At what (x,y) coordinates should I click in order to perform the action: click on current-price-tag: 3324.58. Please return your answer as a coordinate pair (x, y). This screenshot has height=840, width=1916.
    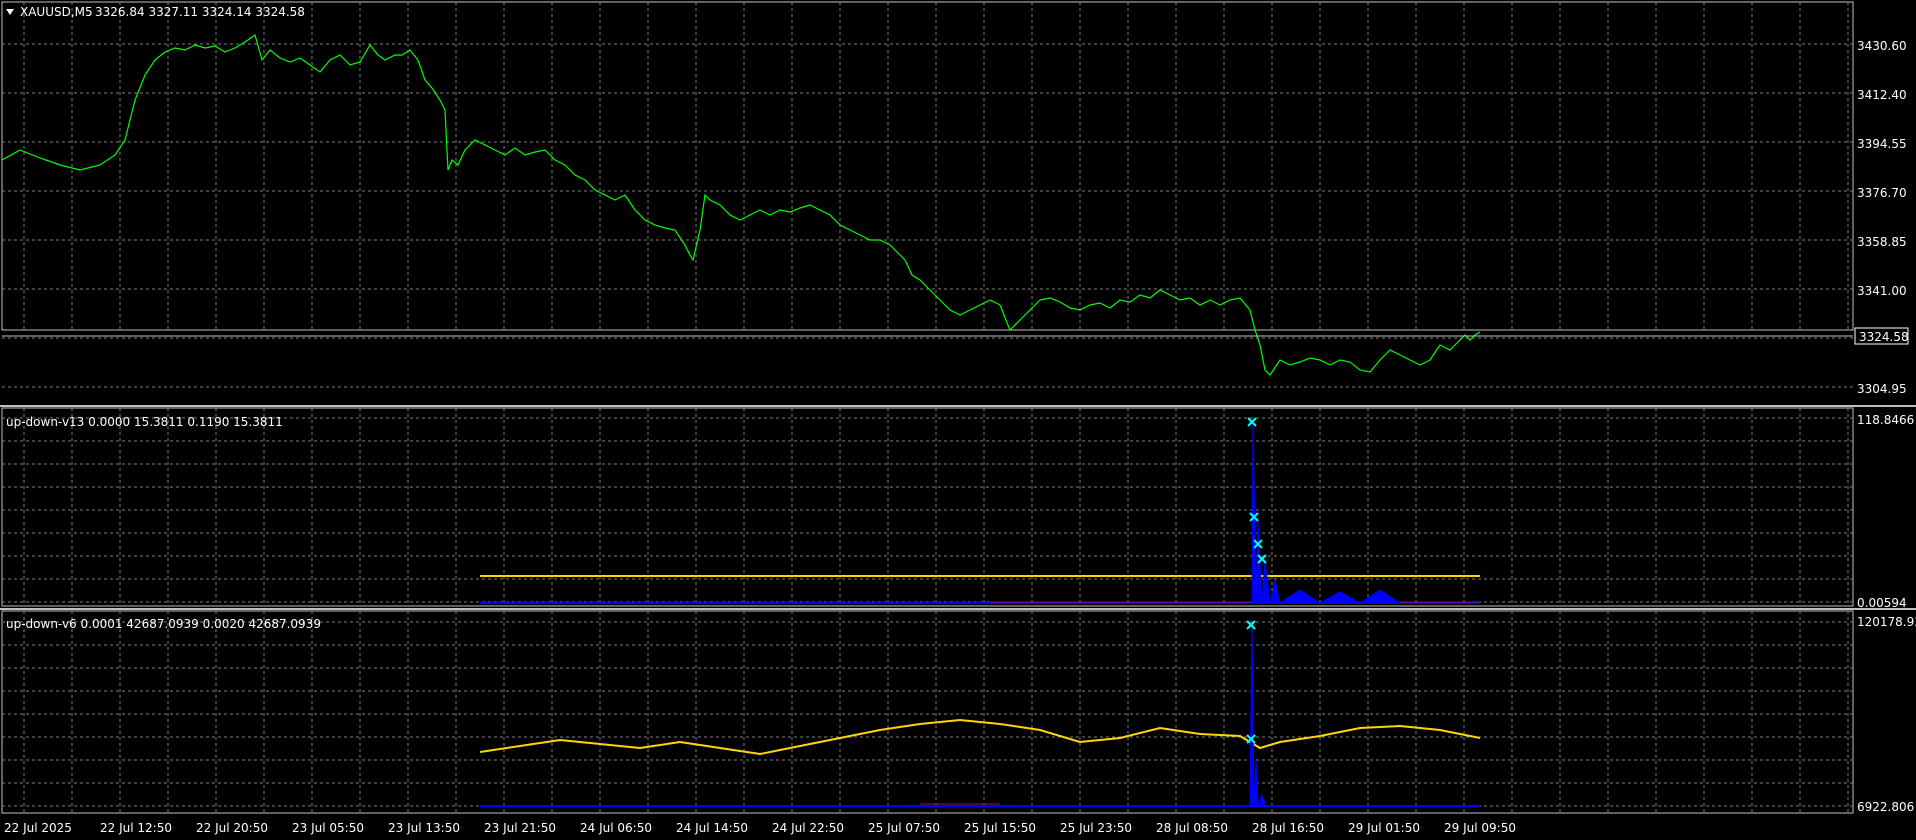
    Looking at the image, I should click on (1881, 336).